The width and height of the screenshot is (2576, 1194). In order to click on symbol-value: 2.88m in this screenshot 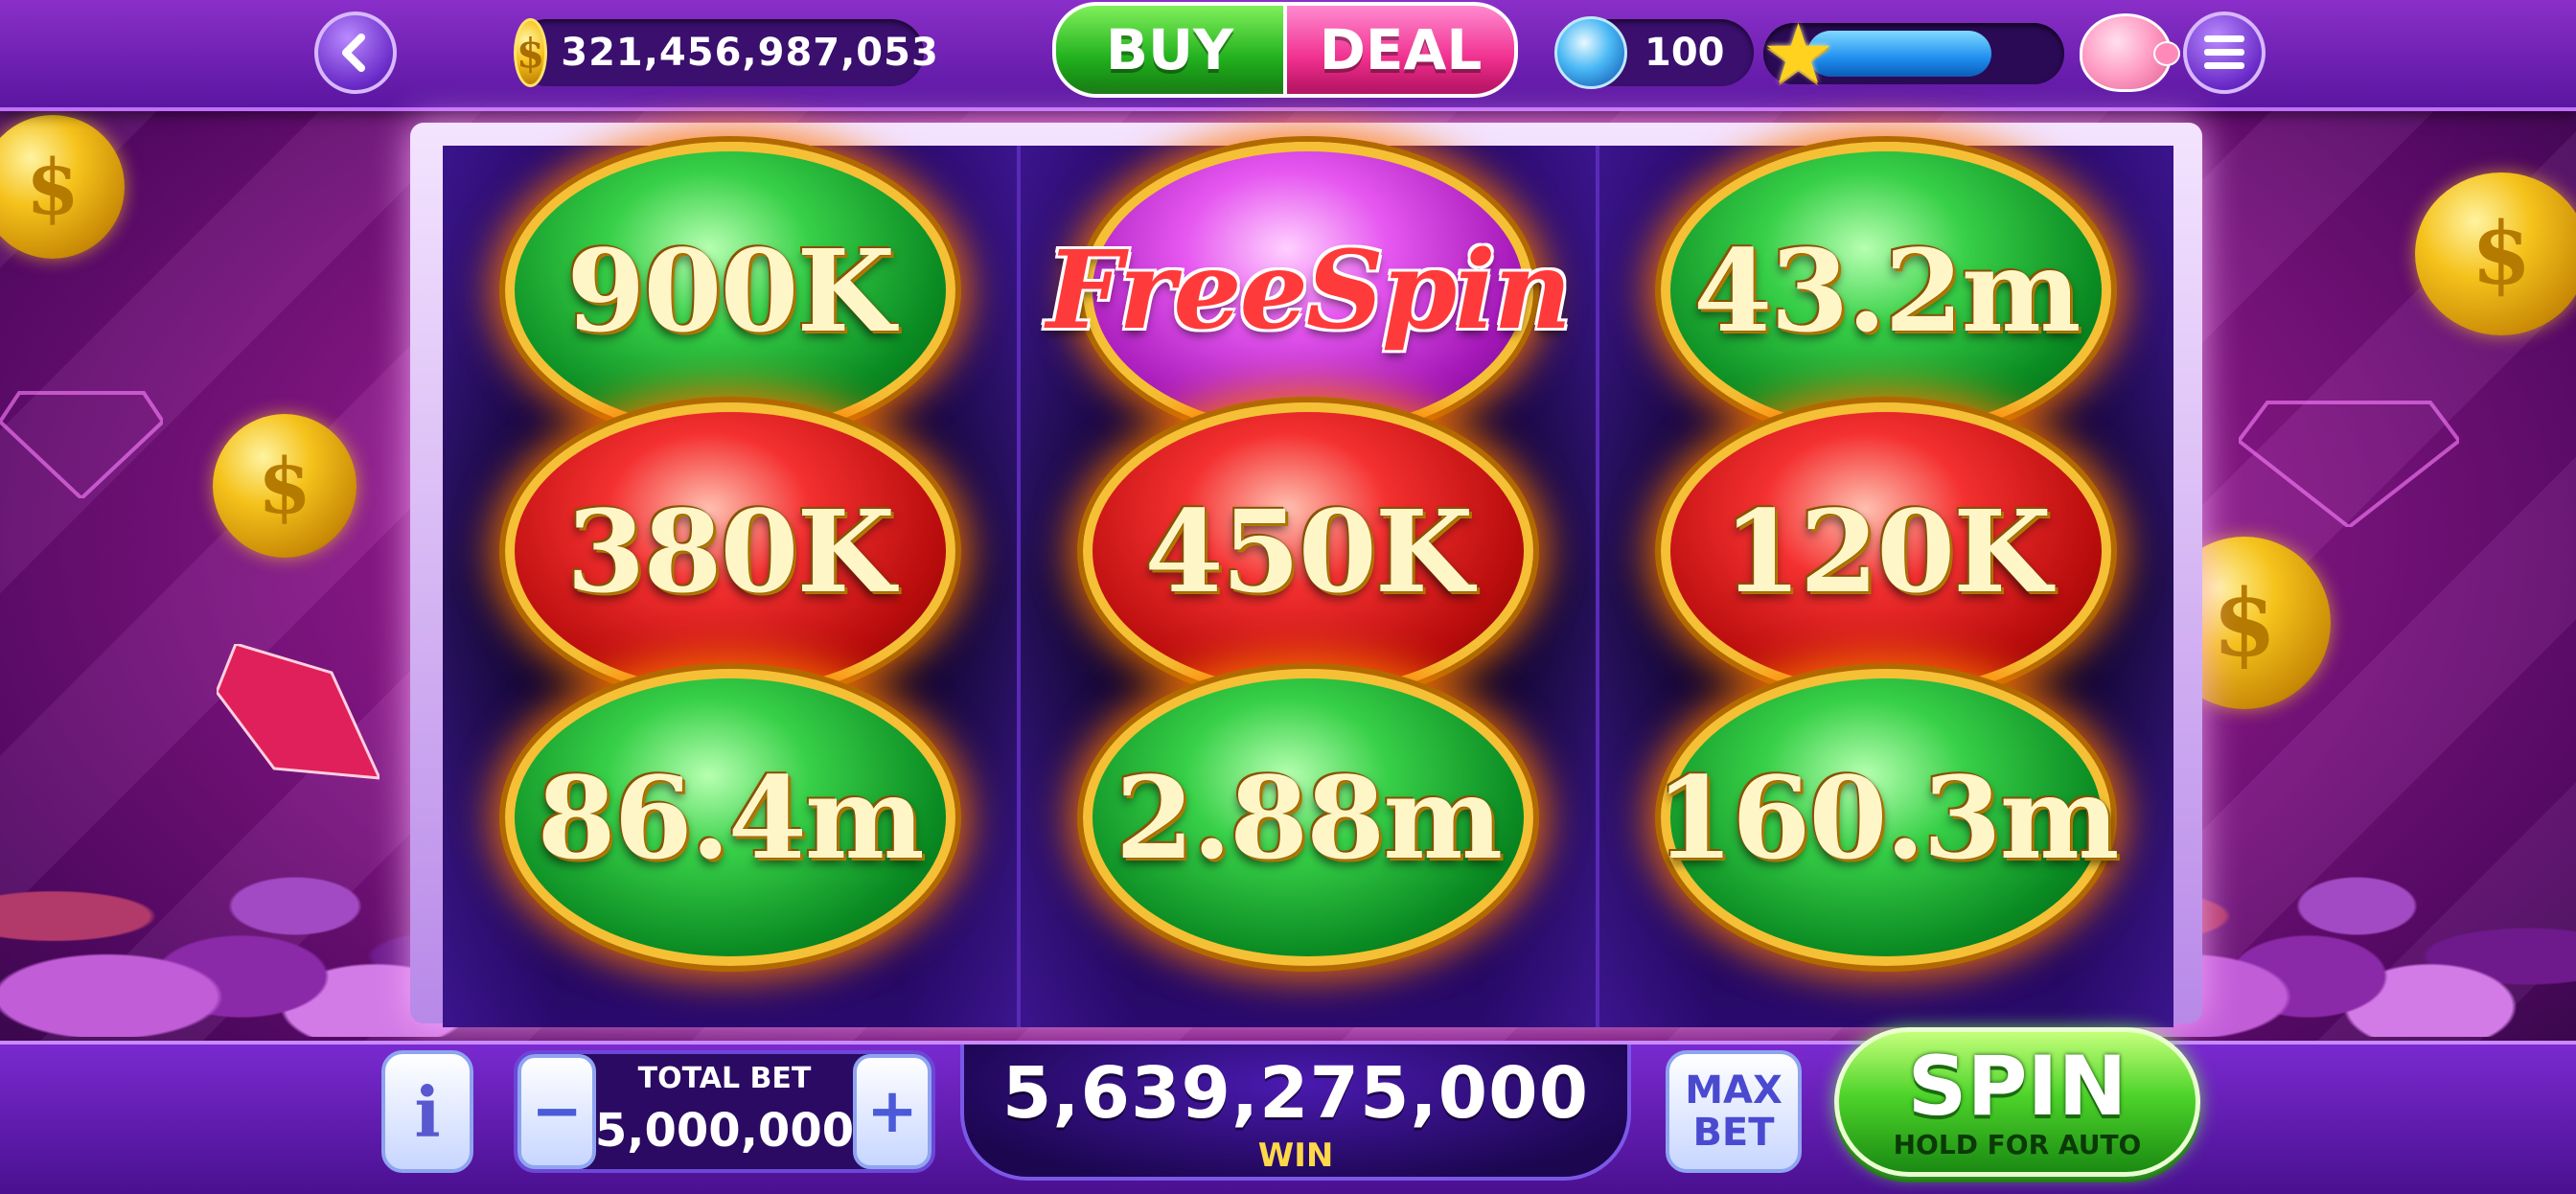, I will do `click(1309, 817)`.